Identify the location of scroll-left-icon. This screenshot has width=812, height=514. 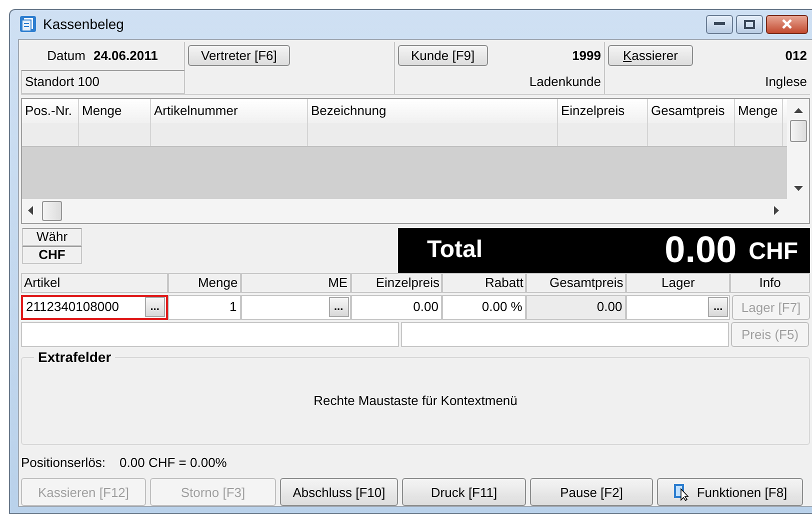
(31, 210).